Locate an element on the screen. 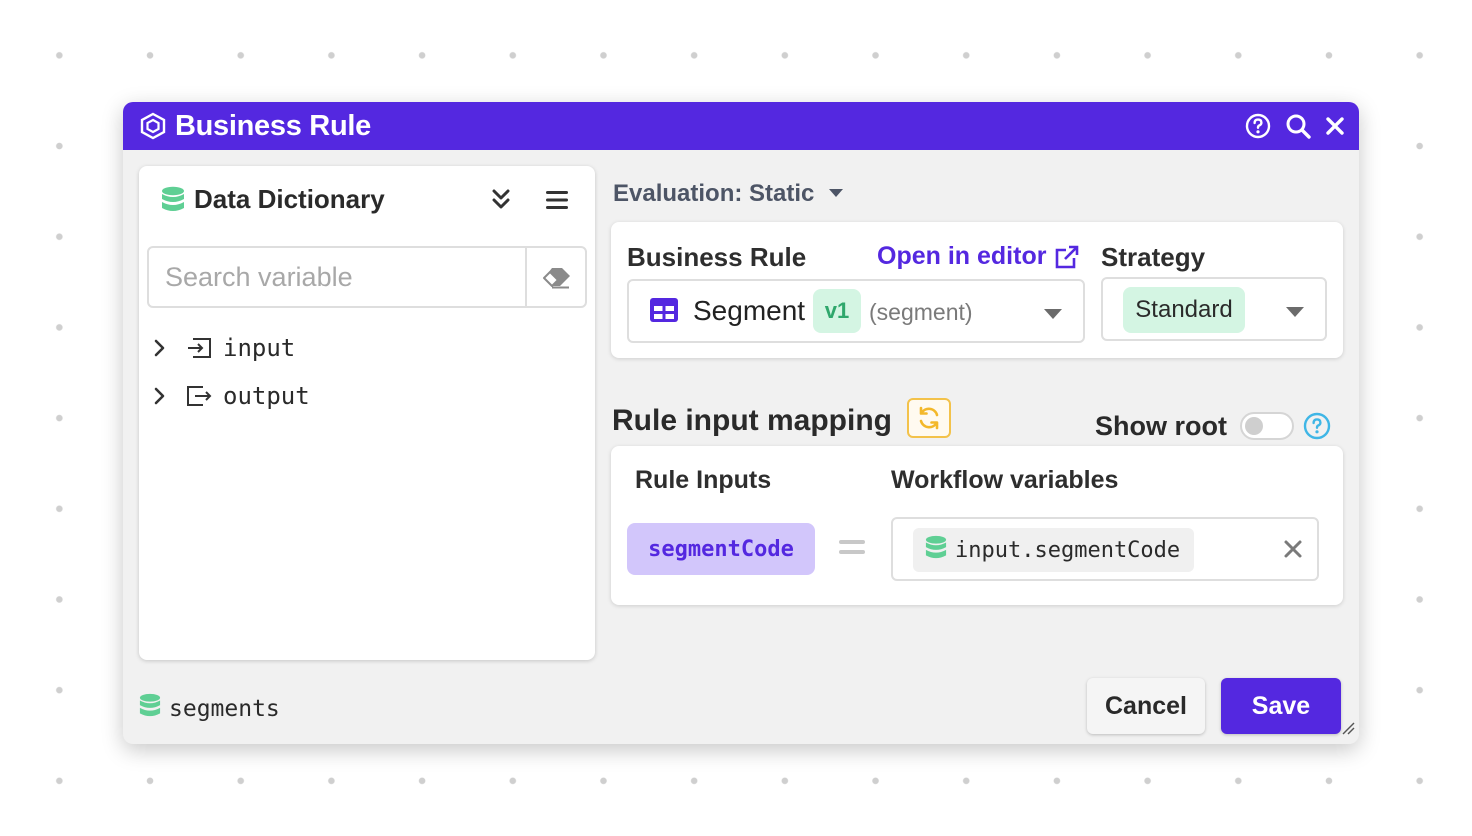 The image size is (1472, 836). eraser-icon is located at coordinates (555, 277).